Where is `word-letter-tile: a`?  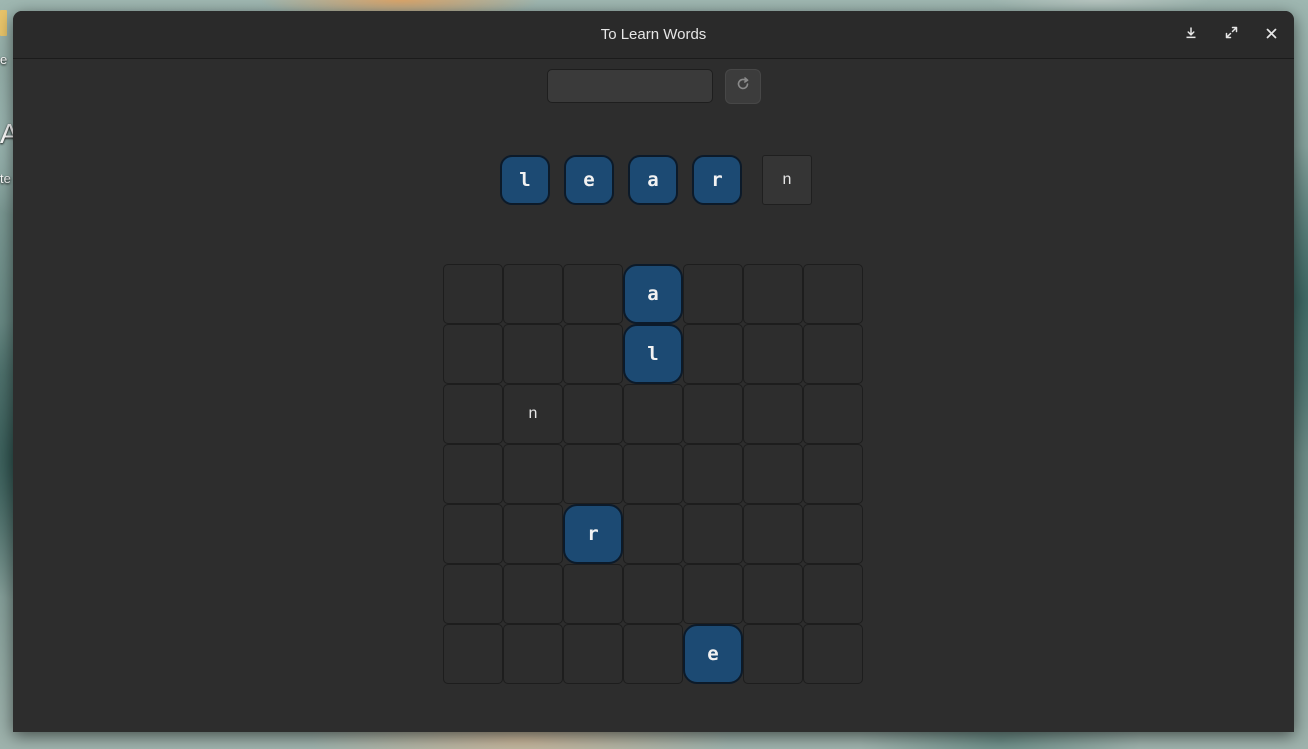 word-letter-tile: a is located at coordinates (653, 180).